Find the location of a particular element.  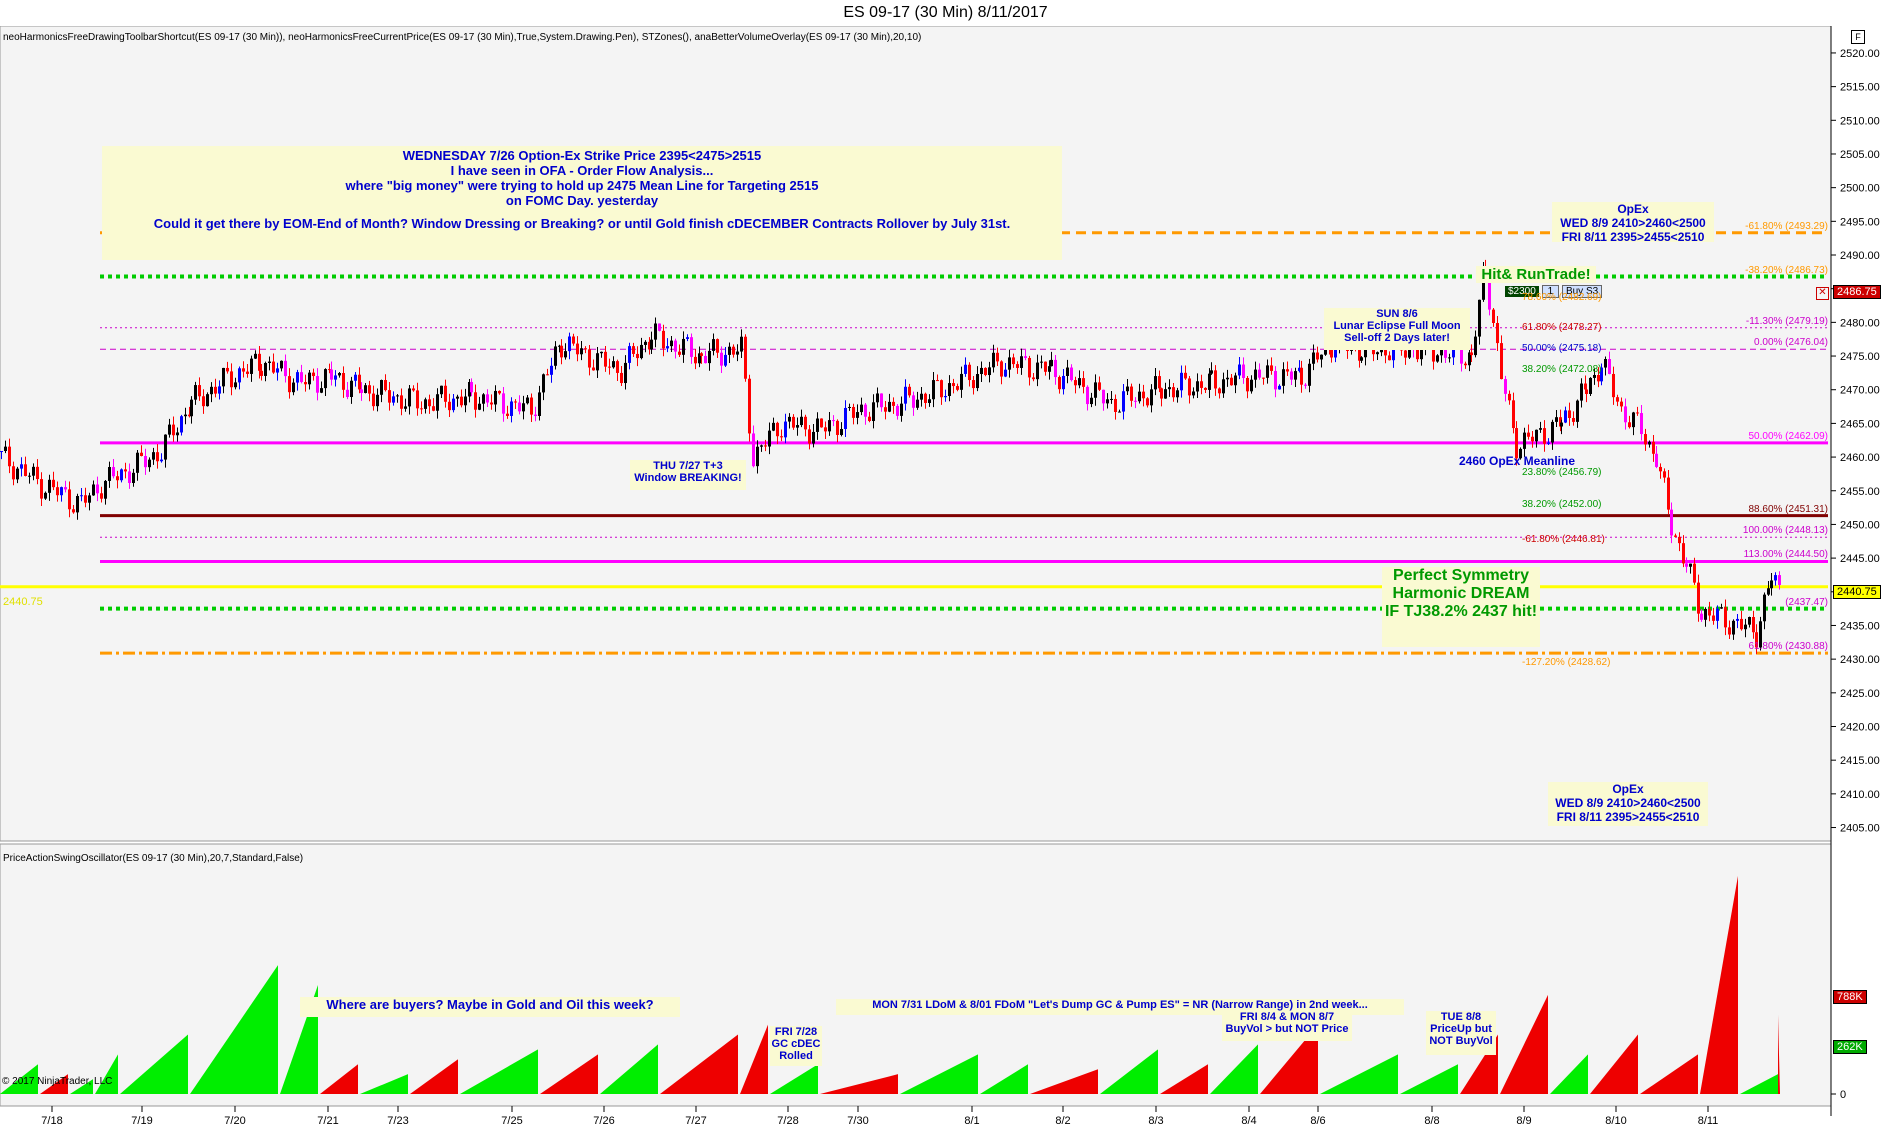

x-tick-label: 7/19 is located at coordinates (141, 1121).